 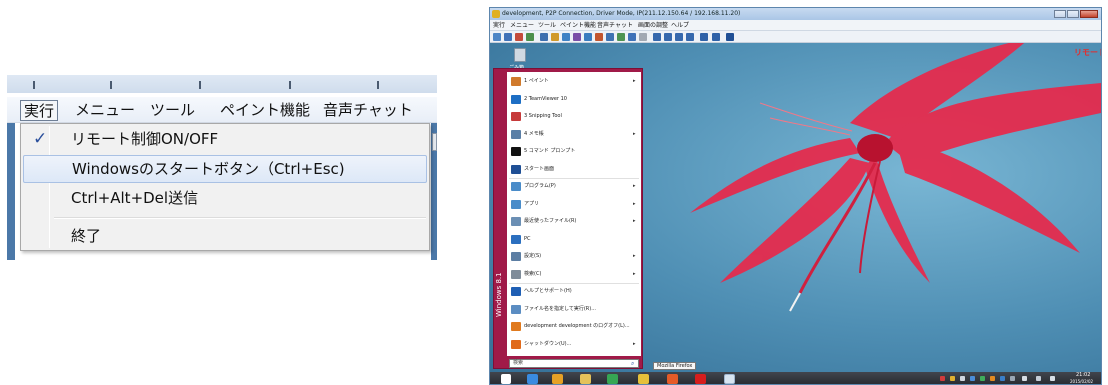 What do you see at coordinates (536, 81) in the screenshot?
I see `start-menu-item-label: 1 ペイント` at bounding box center [536, 81].